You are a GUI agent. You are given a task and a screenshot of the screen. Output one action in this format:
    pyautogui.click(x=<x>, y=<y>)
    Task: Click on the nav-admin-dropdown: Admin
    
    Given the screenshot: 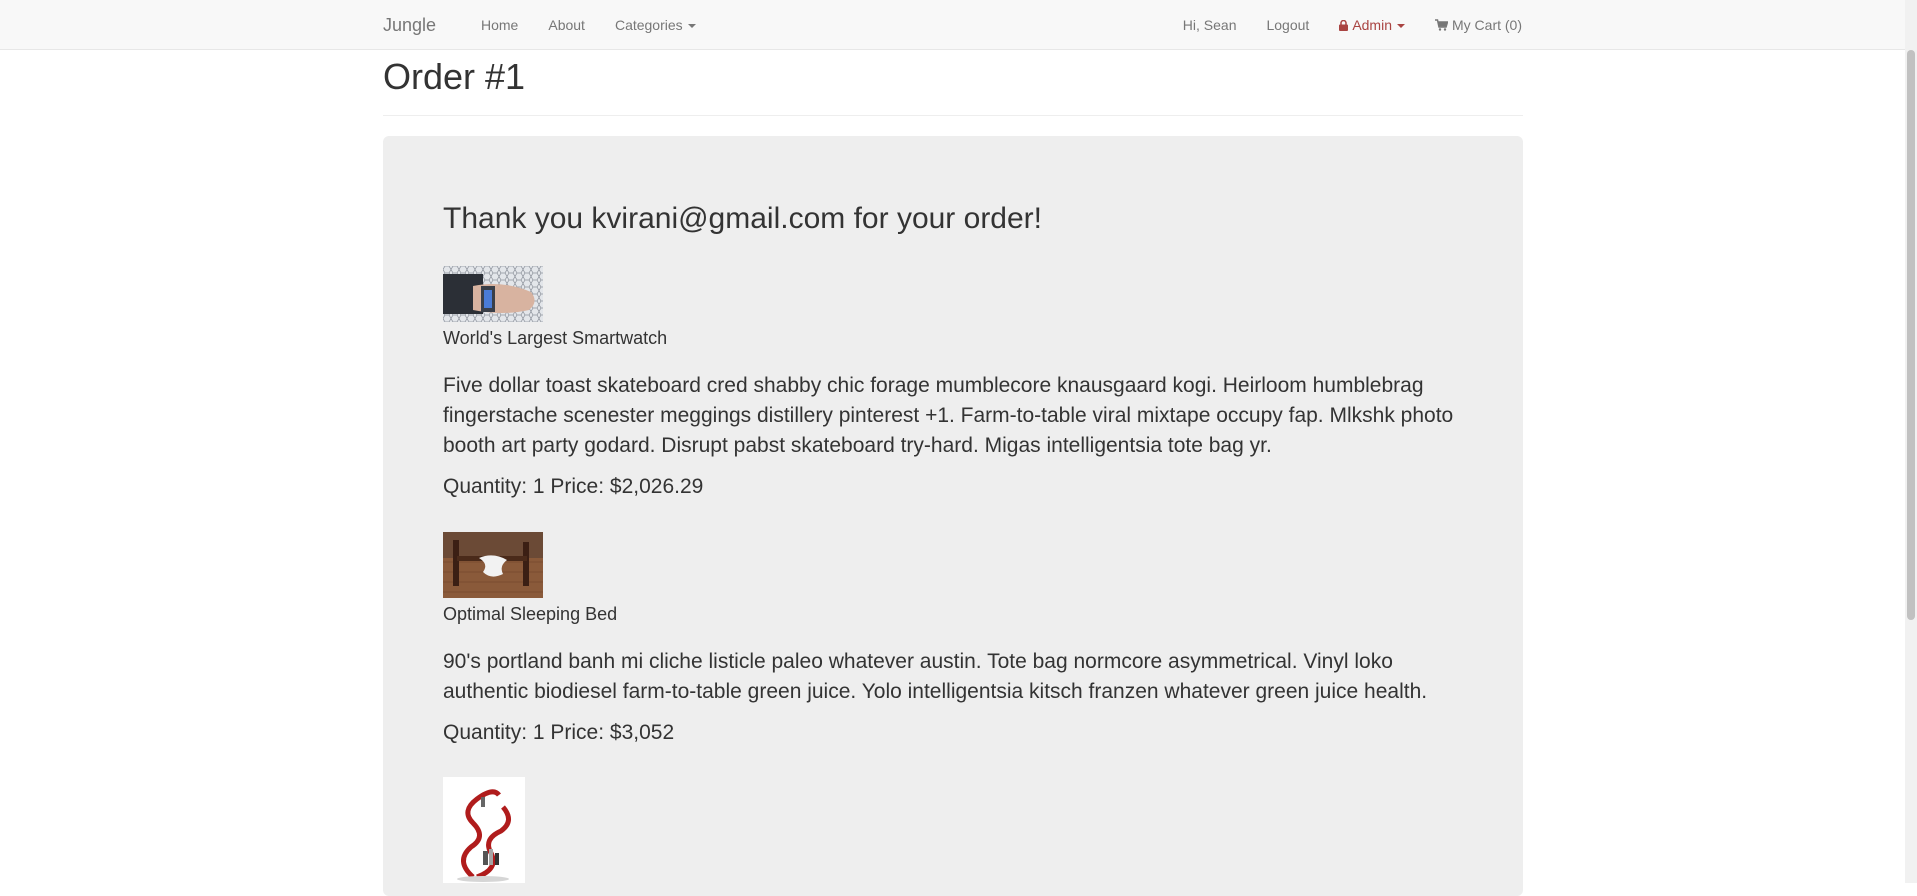 What is the action you would take?
    pyautogui.click(x=1372, y=25)
    